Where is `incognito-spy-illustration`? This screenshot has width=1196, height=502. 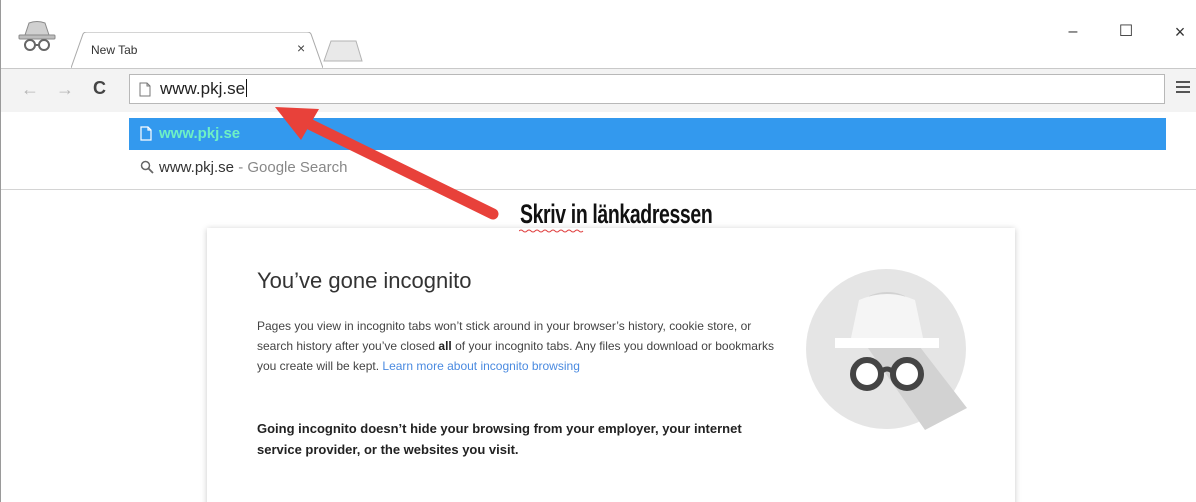
incognito-spy-illustration is located at coordinates (886, 349).